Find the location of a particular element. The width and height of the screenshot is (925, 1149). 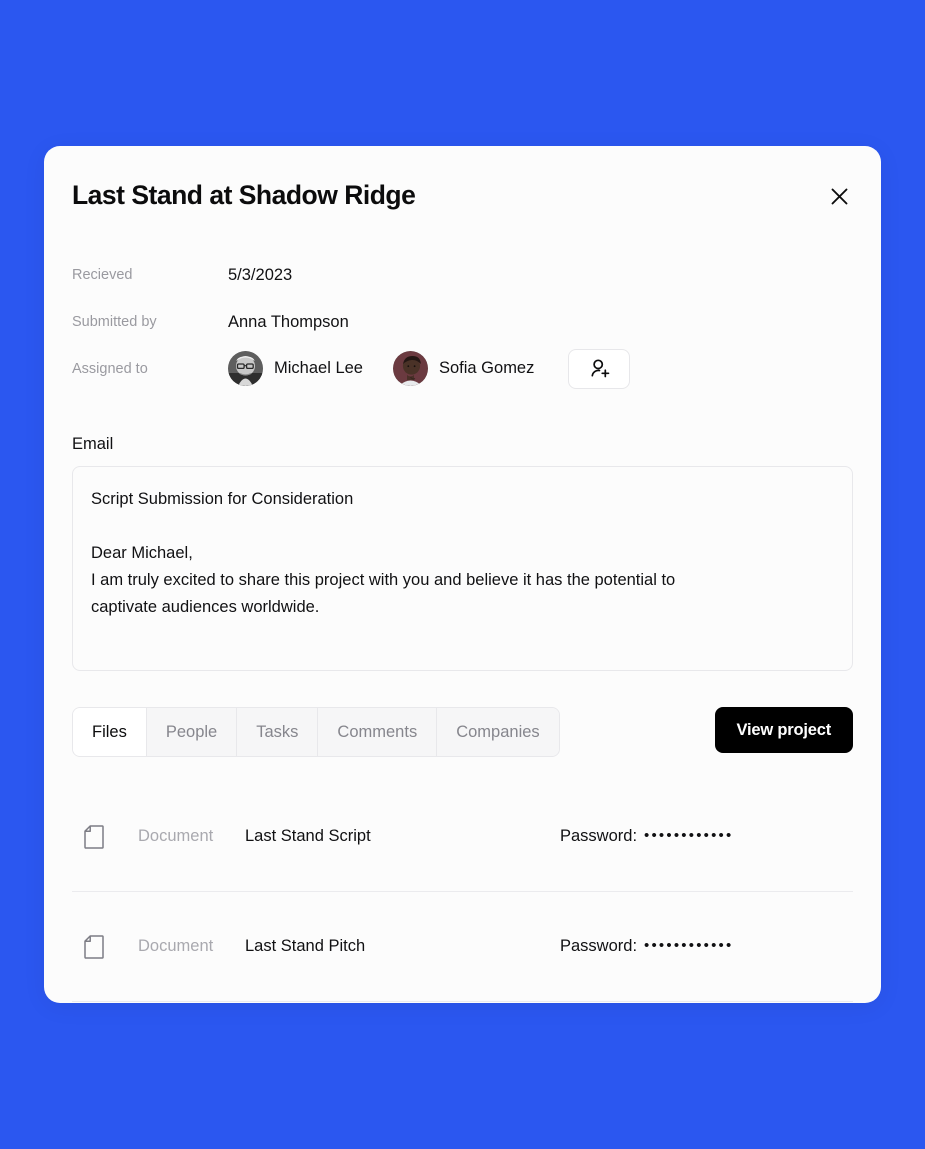

person-add-icon is located at coordinates (599, 368).